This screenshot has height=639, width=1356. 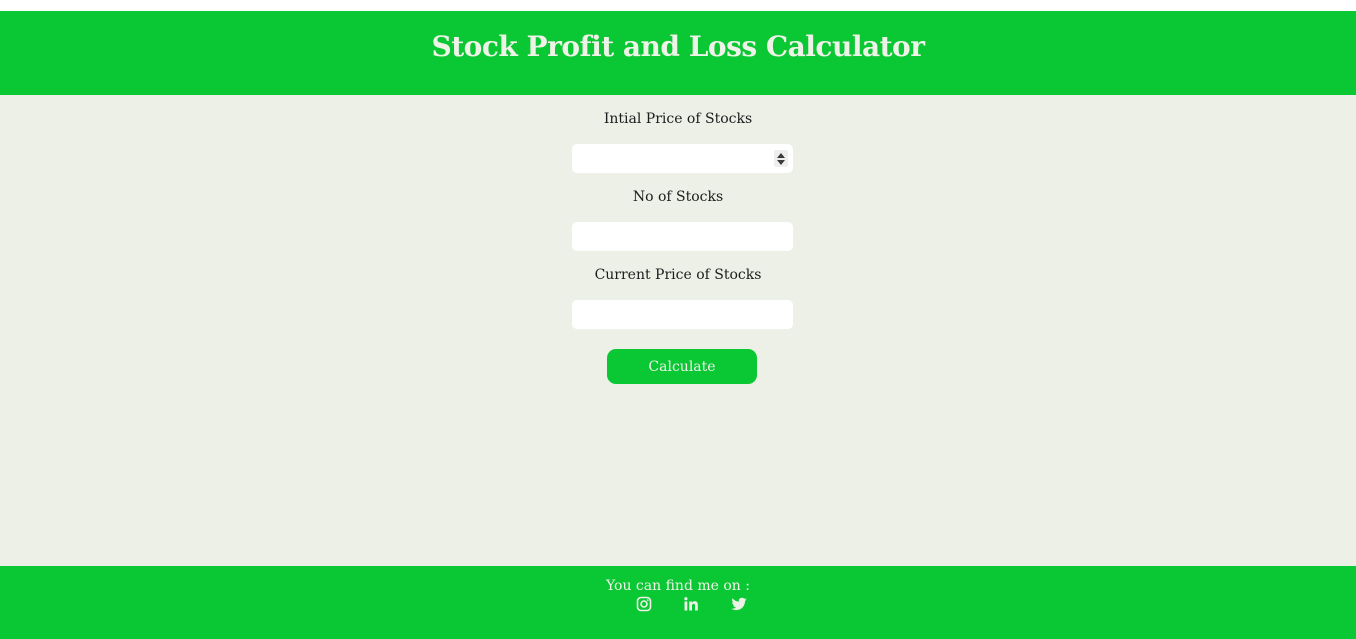 I want to click on quantity-input, so click(x=682, y=236).